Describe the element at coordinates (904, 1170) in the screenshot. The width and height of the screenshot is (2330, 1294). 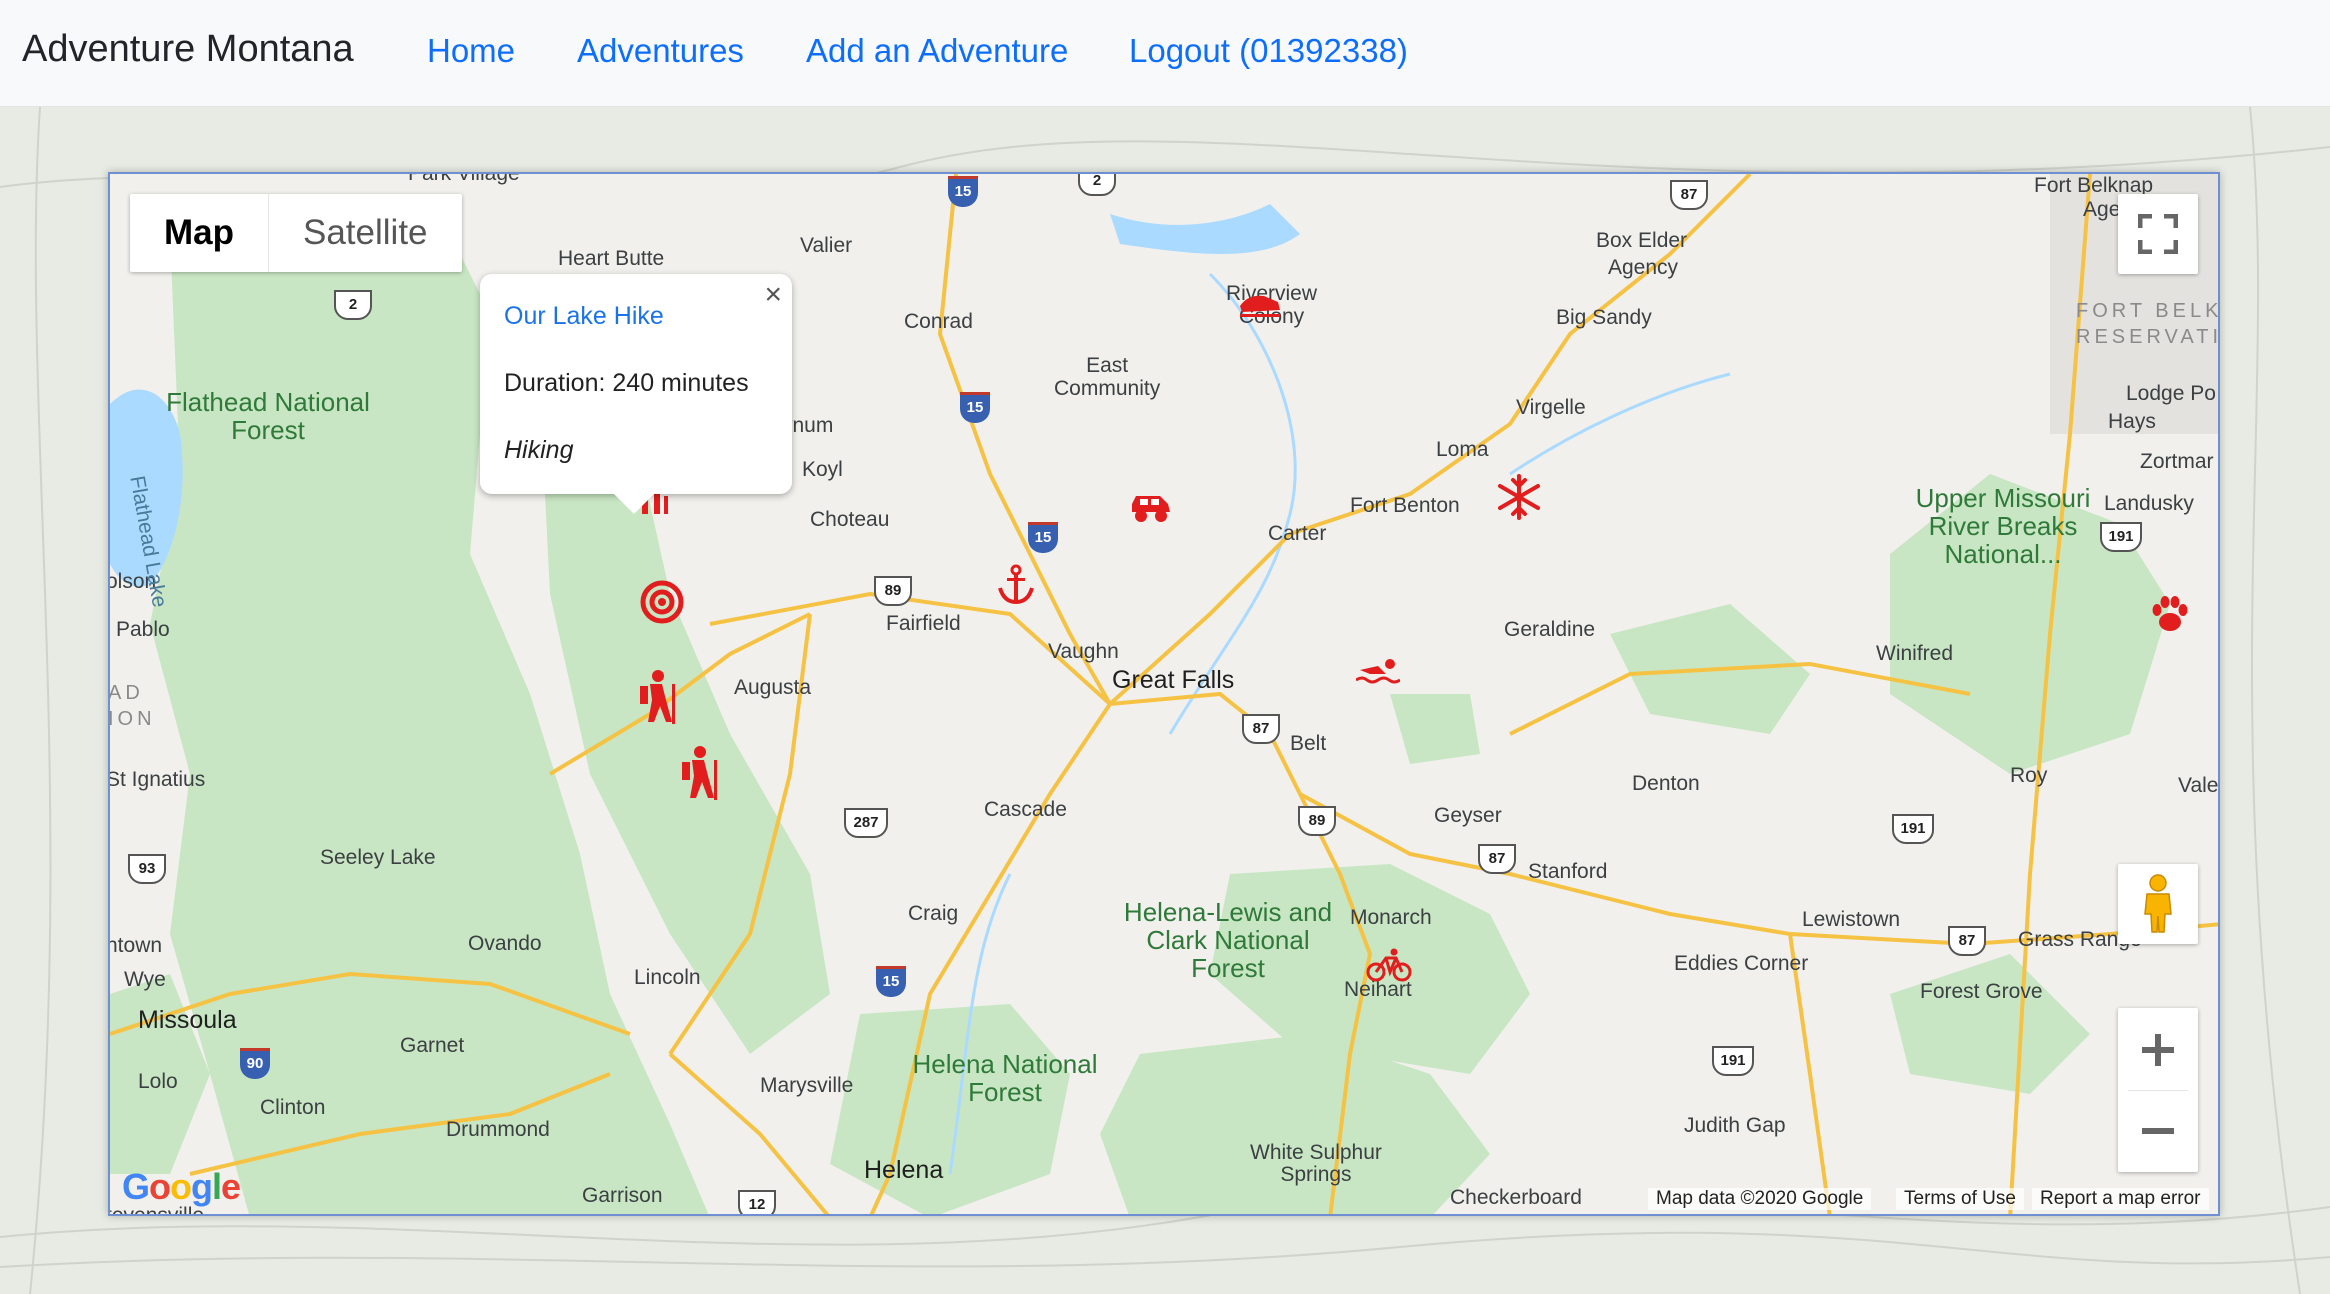
I see `place-label: Helena` at that location.